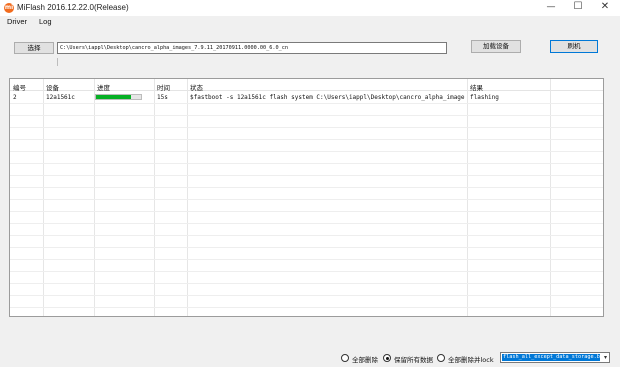 This screenshot has height=367, width=620. Describe the element at coordinates (365, 360) in the screenshot. I see `radio-label-clean-all: 全部删除` at that location.